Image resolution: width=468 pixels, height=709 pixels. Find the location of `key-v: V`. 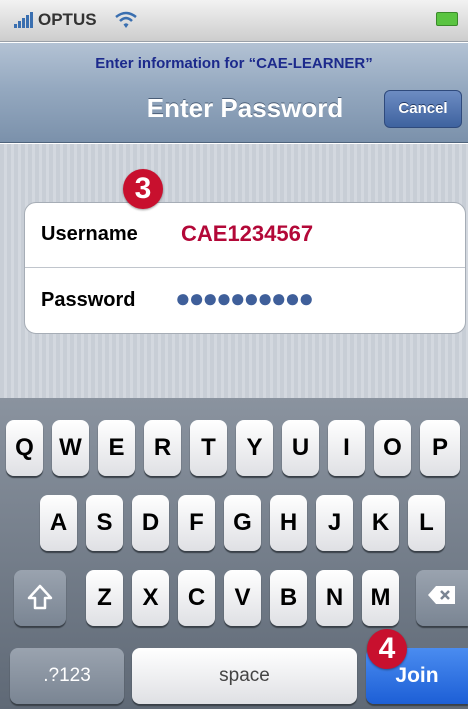

key-v: V is located at coordinates (242, 598).